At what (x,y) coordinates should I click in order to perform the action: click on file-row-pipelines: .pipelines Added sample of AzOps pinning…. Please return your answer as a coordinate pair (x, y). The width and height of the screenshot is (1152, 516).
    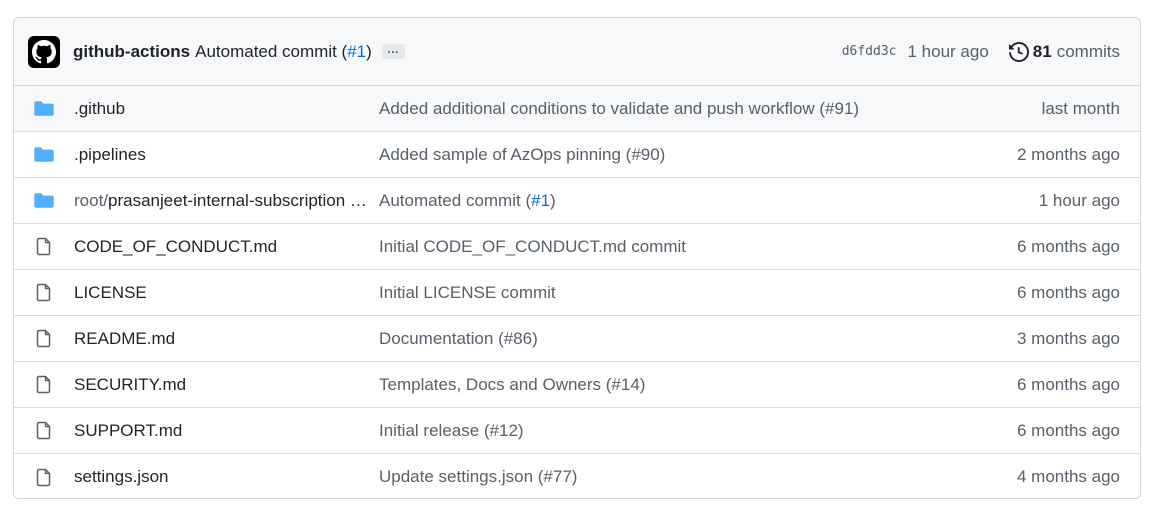
    Looking at the image, I should click on (577, 155).